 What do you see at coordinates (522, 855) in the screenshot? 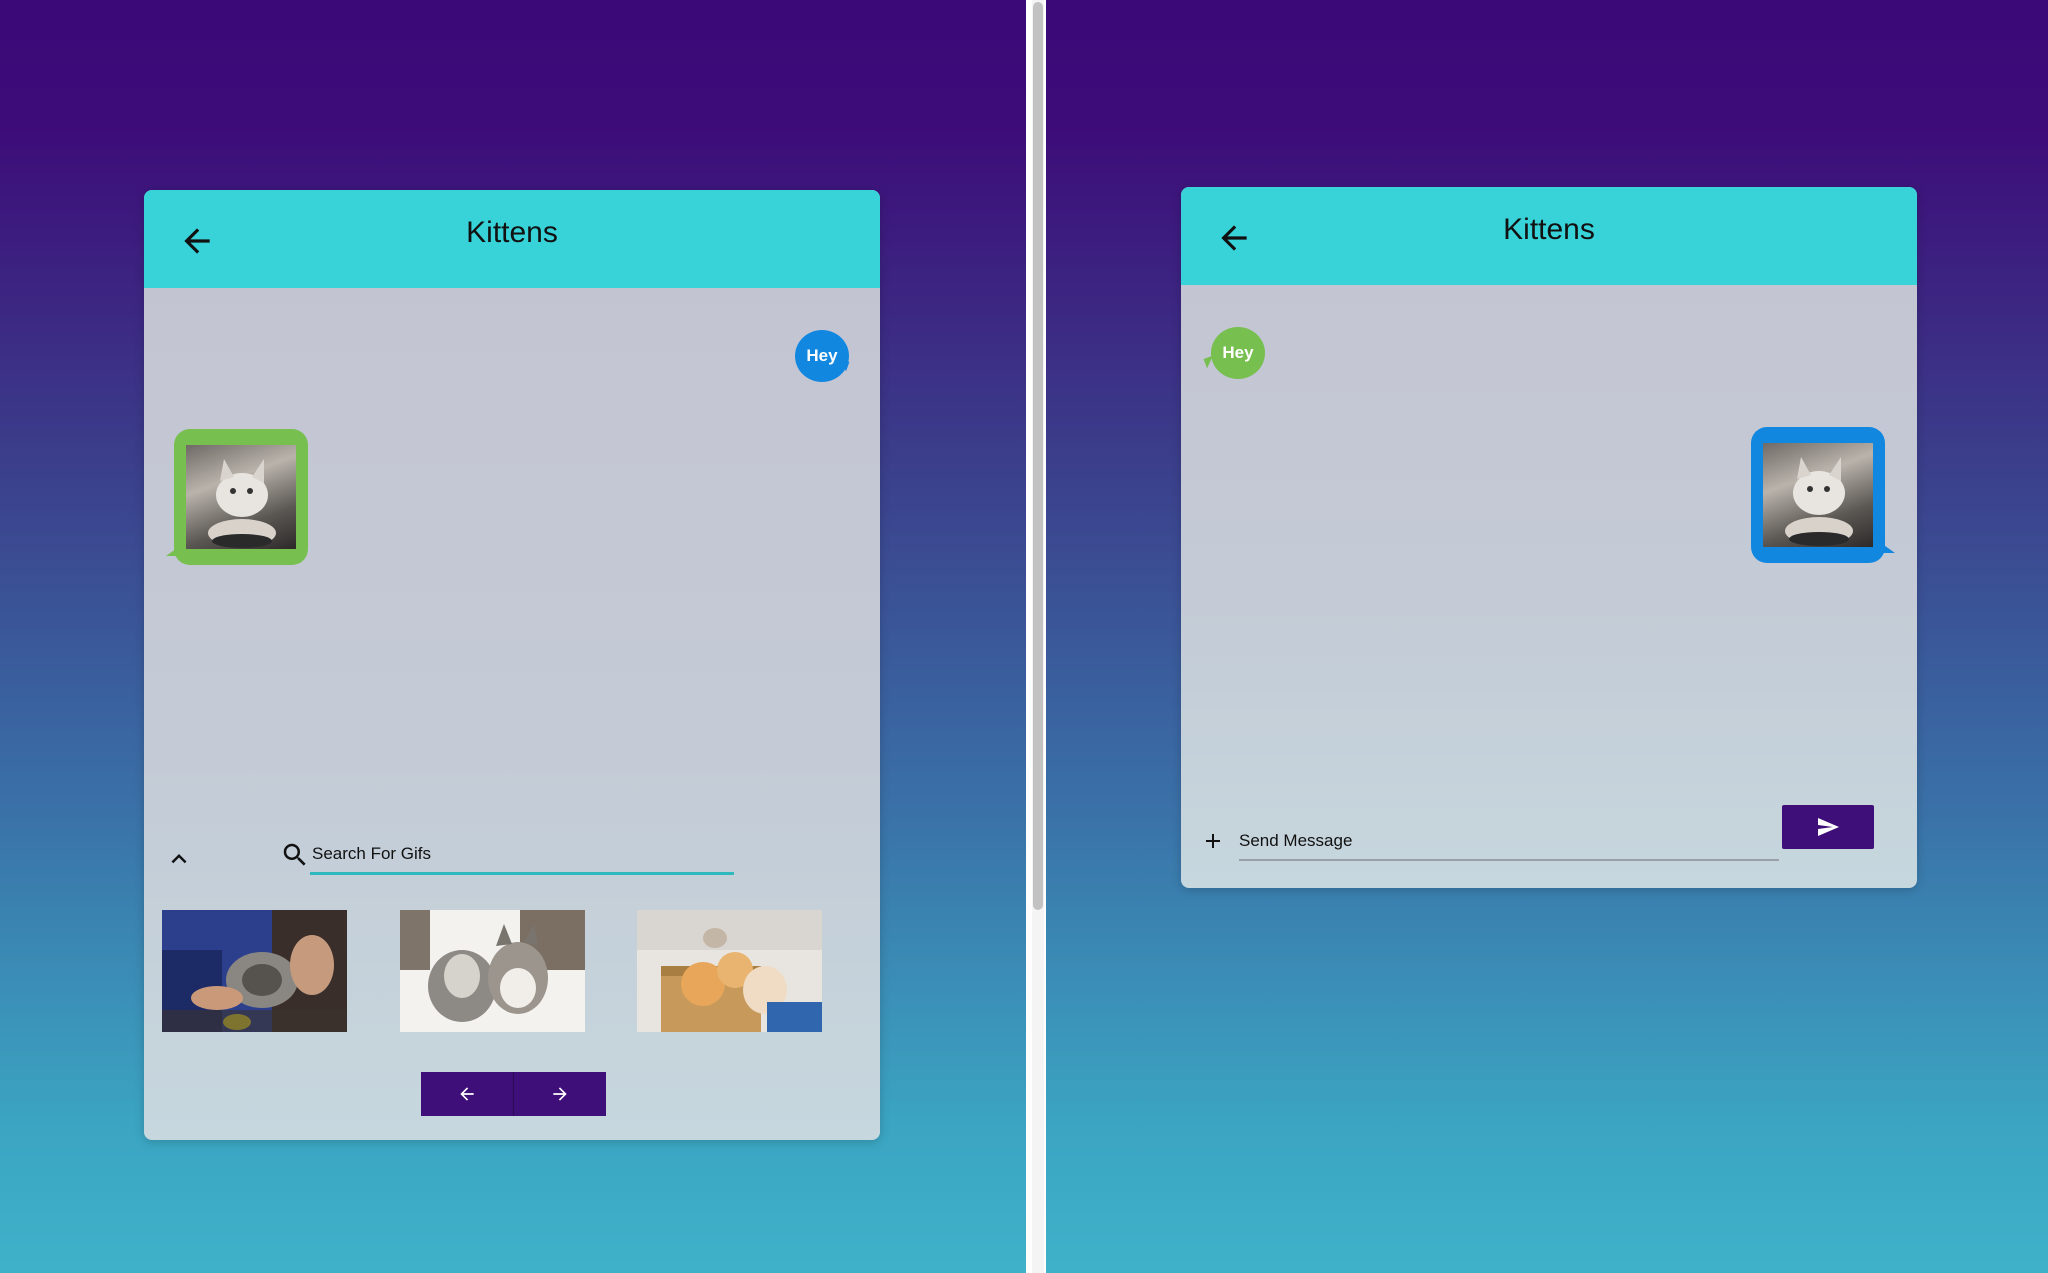
I see `gif-search-input` at bounding box center [522, 855].